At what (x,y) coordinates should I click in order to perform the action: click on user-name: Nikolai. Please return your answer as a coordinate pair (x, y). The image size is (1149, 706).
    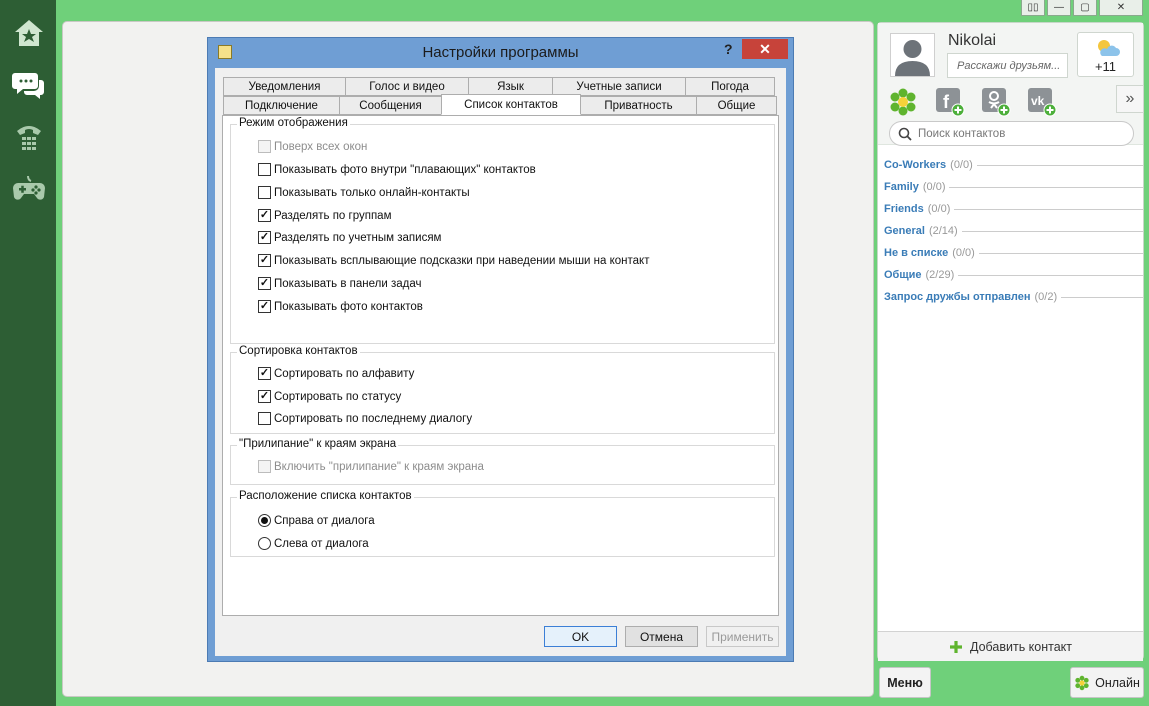
    Looking at the image, I should click on (972, 40).